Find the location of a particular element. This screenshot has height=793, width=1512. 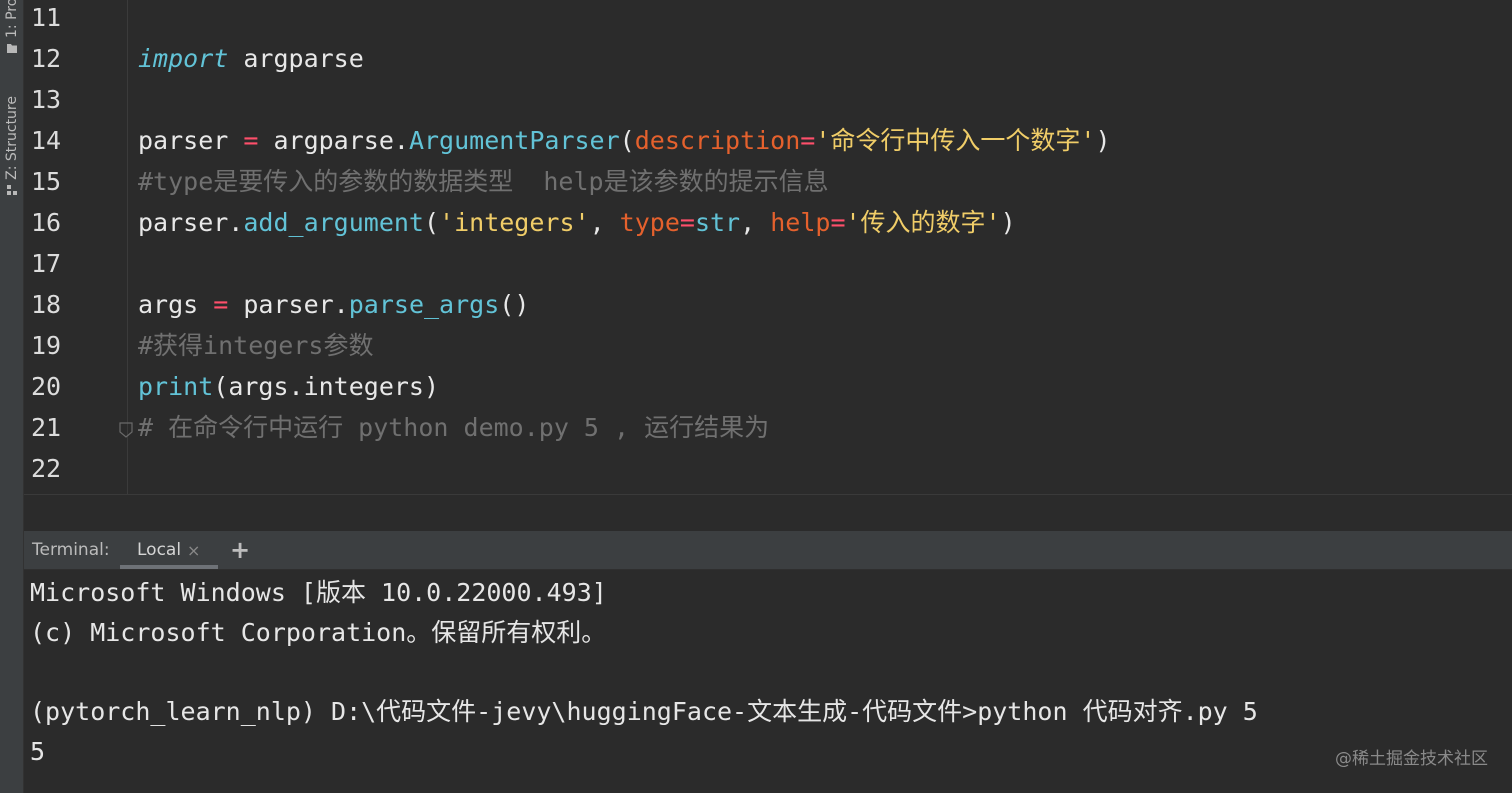

add-terminal-button: + is located at coordinates (240, 550).